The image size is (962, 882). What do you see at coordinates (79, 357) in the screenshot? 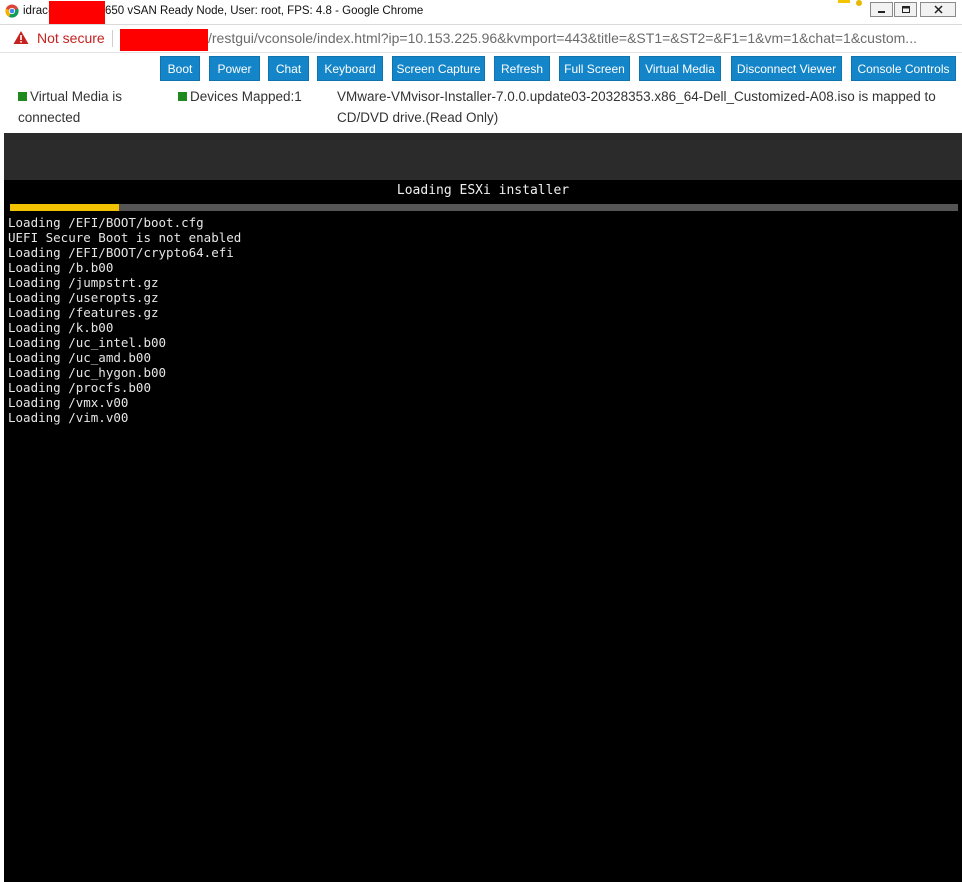
I see `log-line: Loading /uc_amd.b00` at bounding box center [79, 357].